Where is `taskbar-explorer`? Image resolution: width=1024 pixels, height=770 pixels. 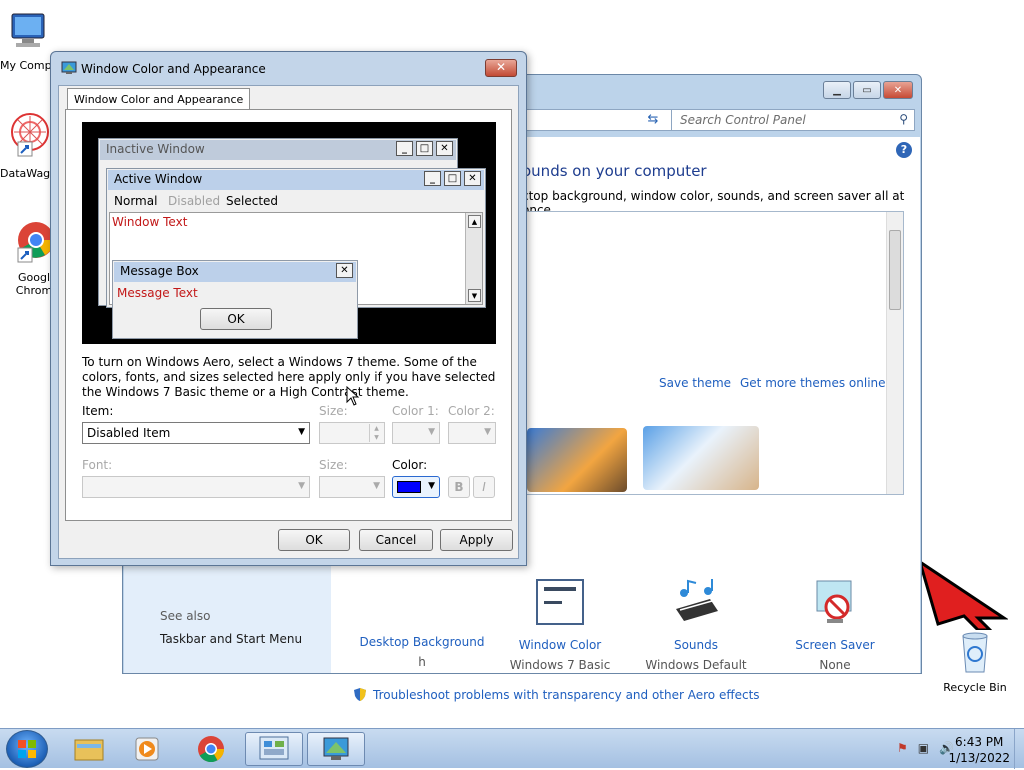
taskbar-explorer is located at coordinates (89, 749).